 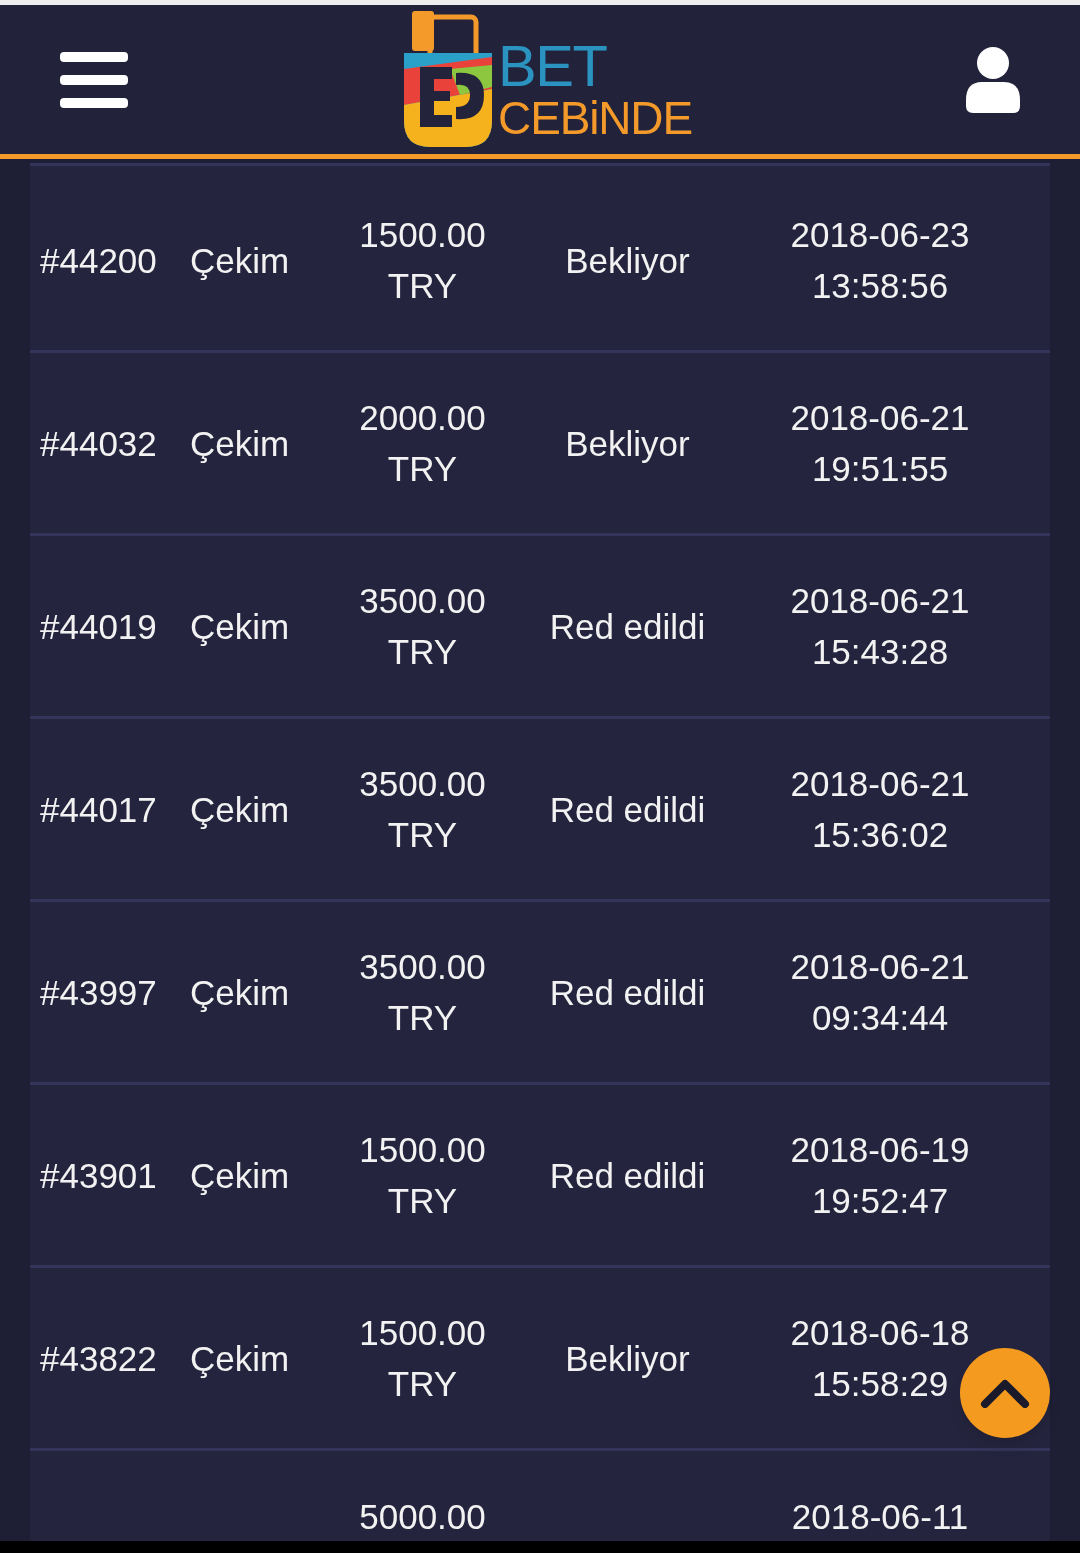 What do you see at coordinates (880, 627) in the screenshot?
I see `transaction-date: 2018-06-21 15:43:28` at bounding box center [880, 627].